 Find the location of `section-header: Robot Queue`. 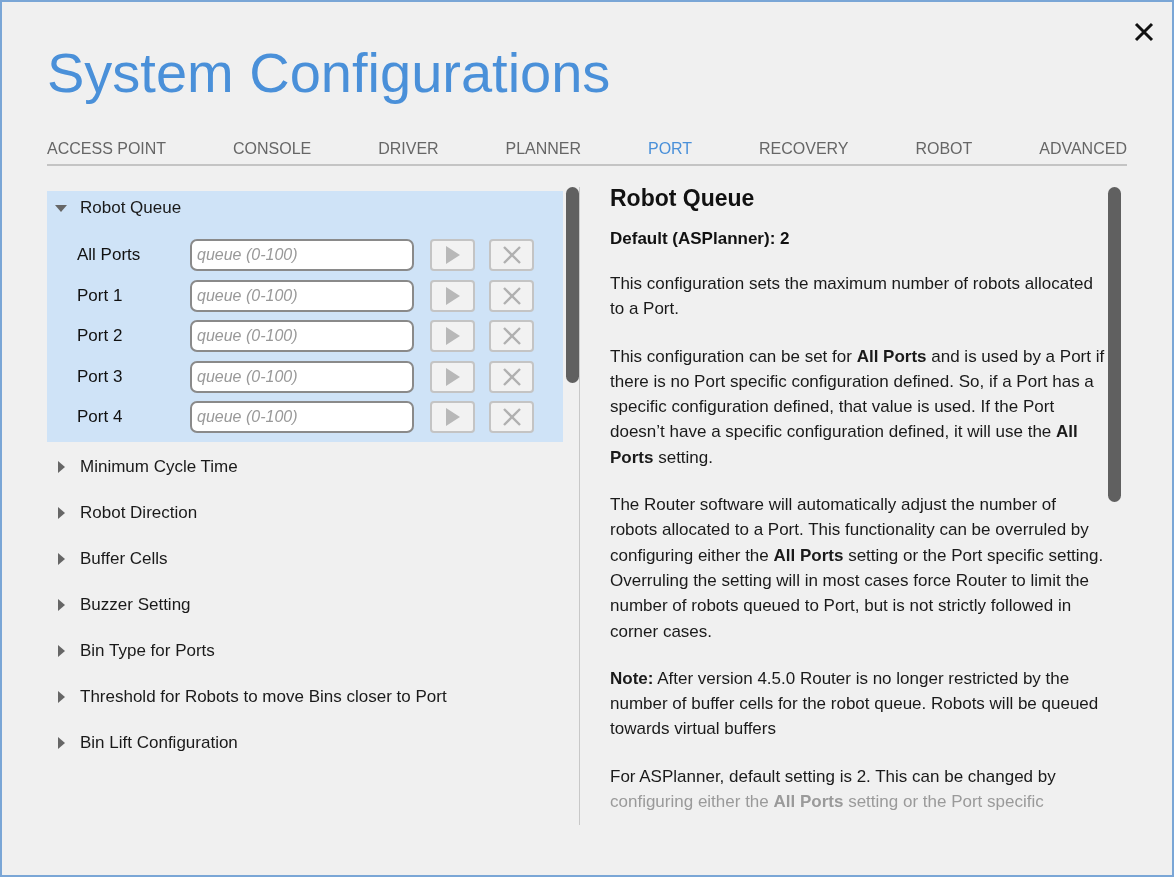

section-header: Robot Queue is located at coordinates (305, 208).